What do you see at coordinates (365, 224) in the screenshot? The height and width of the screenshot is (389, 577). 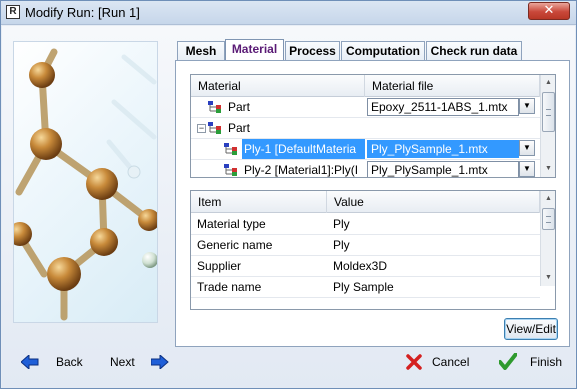 I see `property-row: Material type Ply` at bounding box center [365, 224].